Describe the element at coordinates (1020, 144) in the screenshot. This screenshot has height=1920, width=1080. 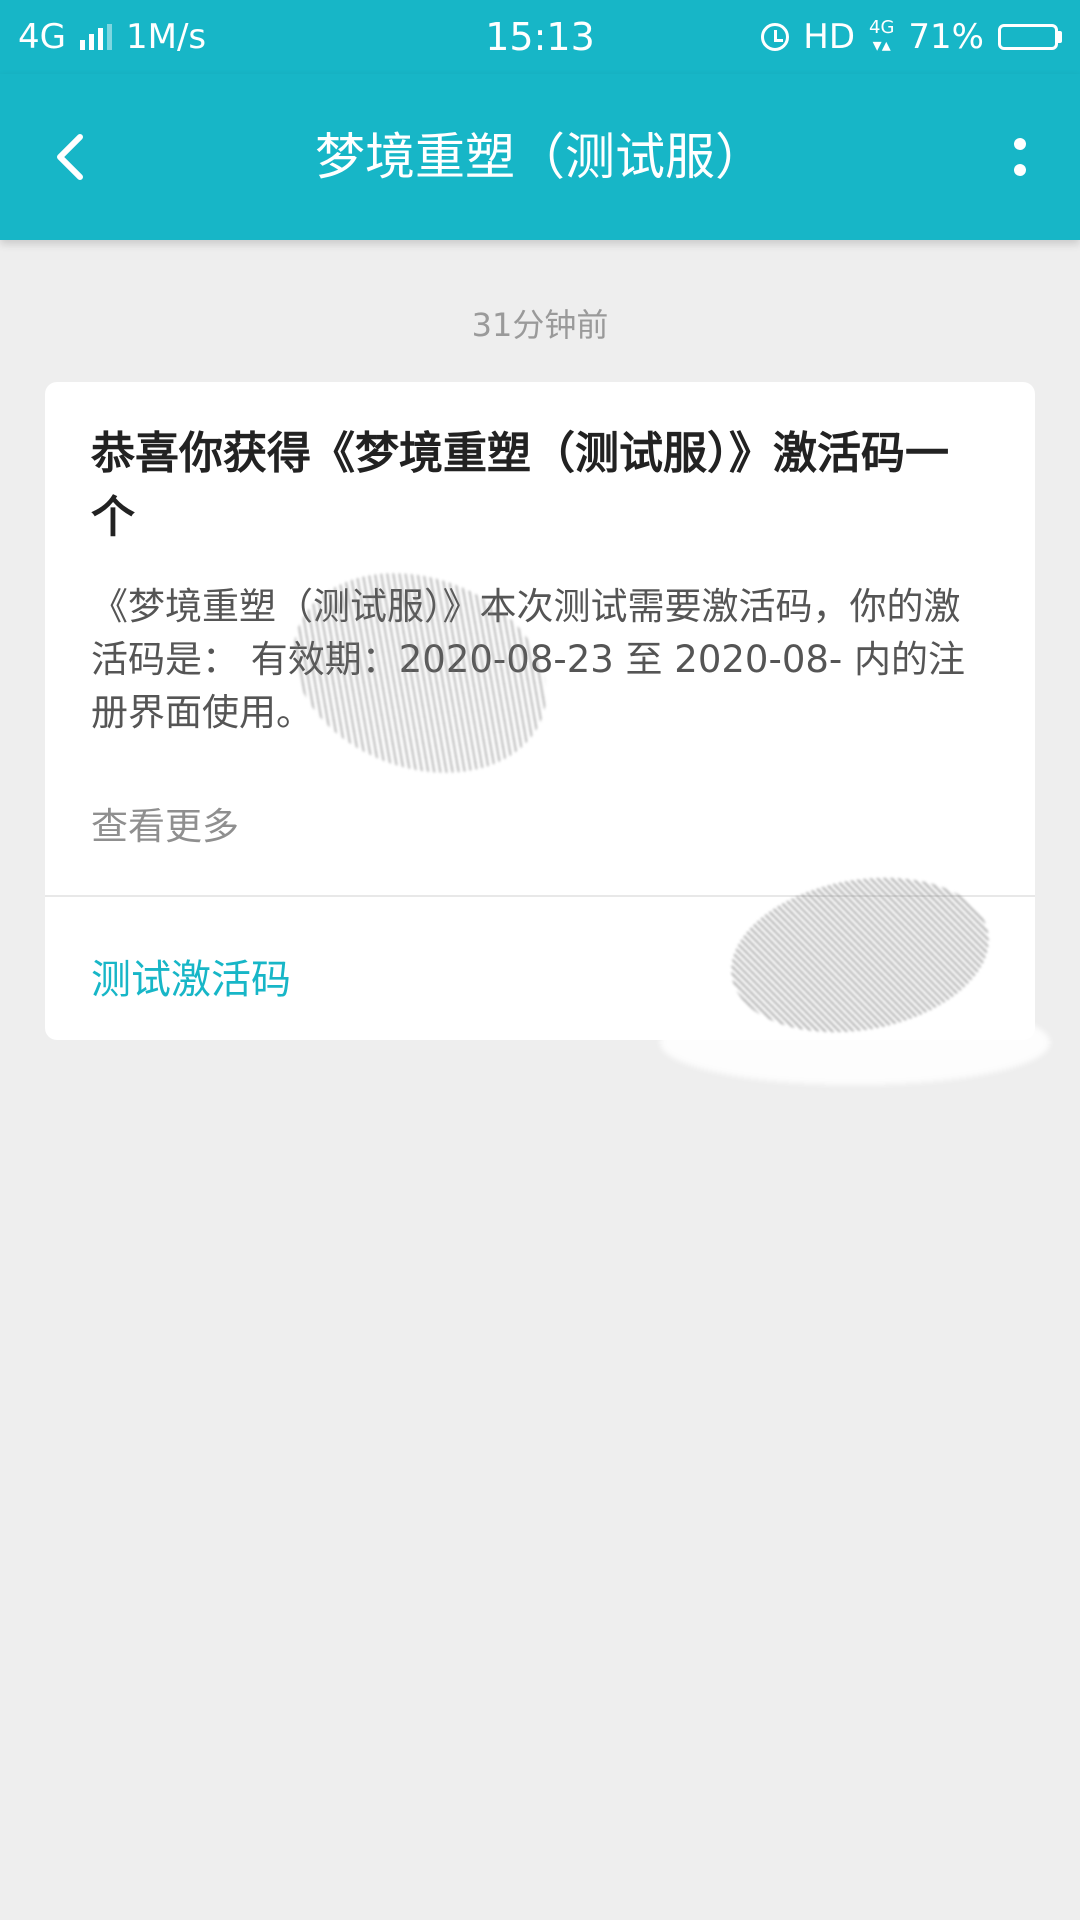
I see `more-vertical-icon` at that location.